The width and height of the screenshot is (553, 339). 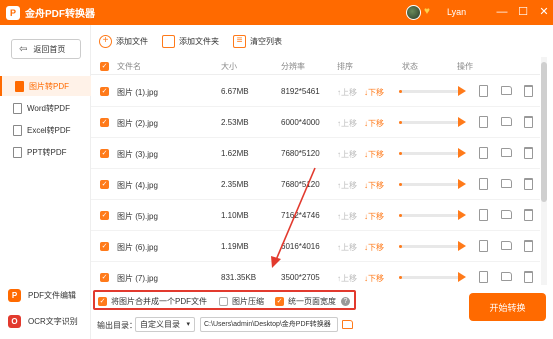 I want to click on uniform-width-option: ✓ 统一页面宽度 ?, so click(x=312, y=301).